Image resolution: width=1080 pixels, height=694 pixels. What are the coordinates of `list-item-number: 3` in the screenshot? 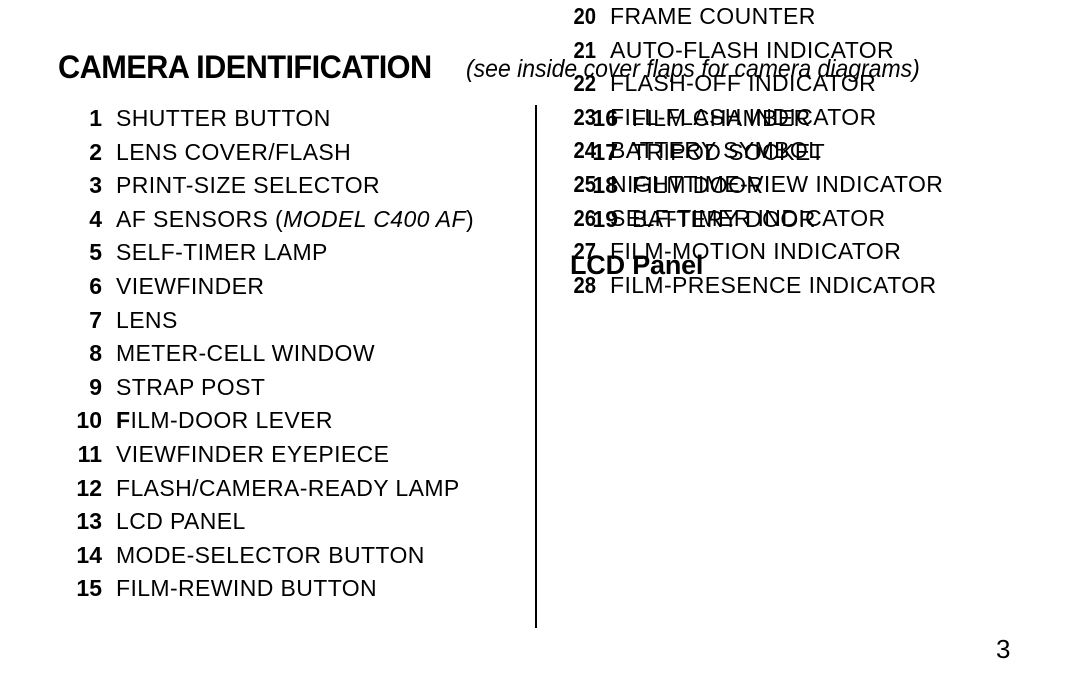 It's located at (95, 185).